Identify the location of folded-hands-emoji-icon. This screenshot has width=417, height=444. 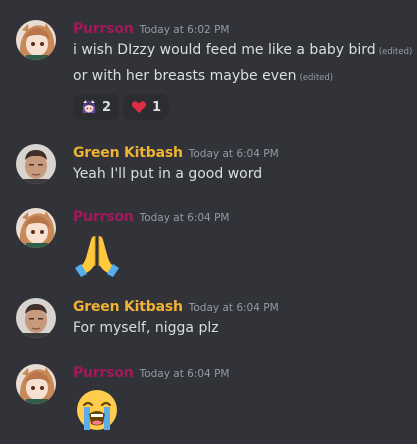
(97, 256).